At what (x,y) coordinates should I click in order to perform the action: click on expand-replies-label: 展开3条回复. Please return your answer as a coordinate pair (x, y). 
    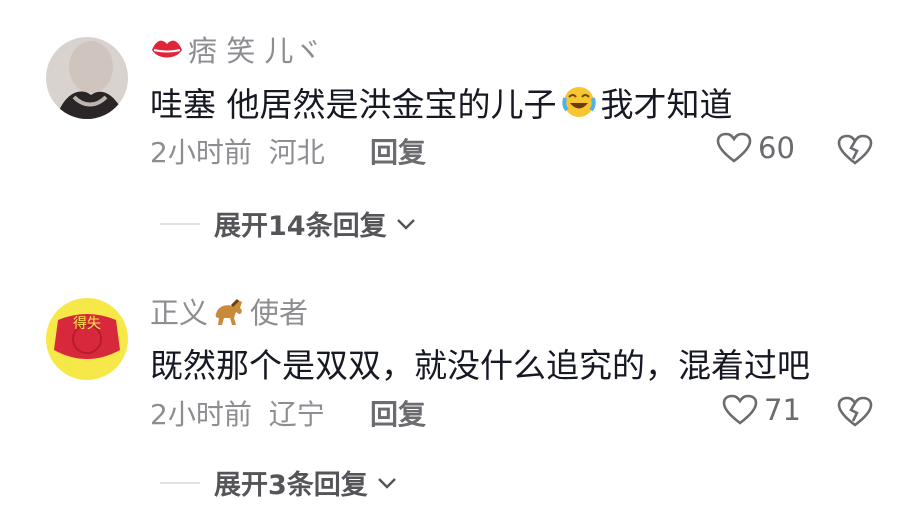
    Looking at the image, I should click on (291, 485).